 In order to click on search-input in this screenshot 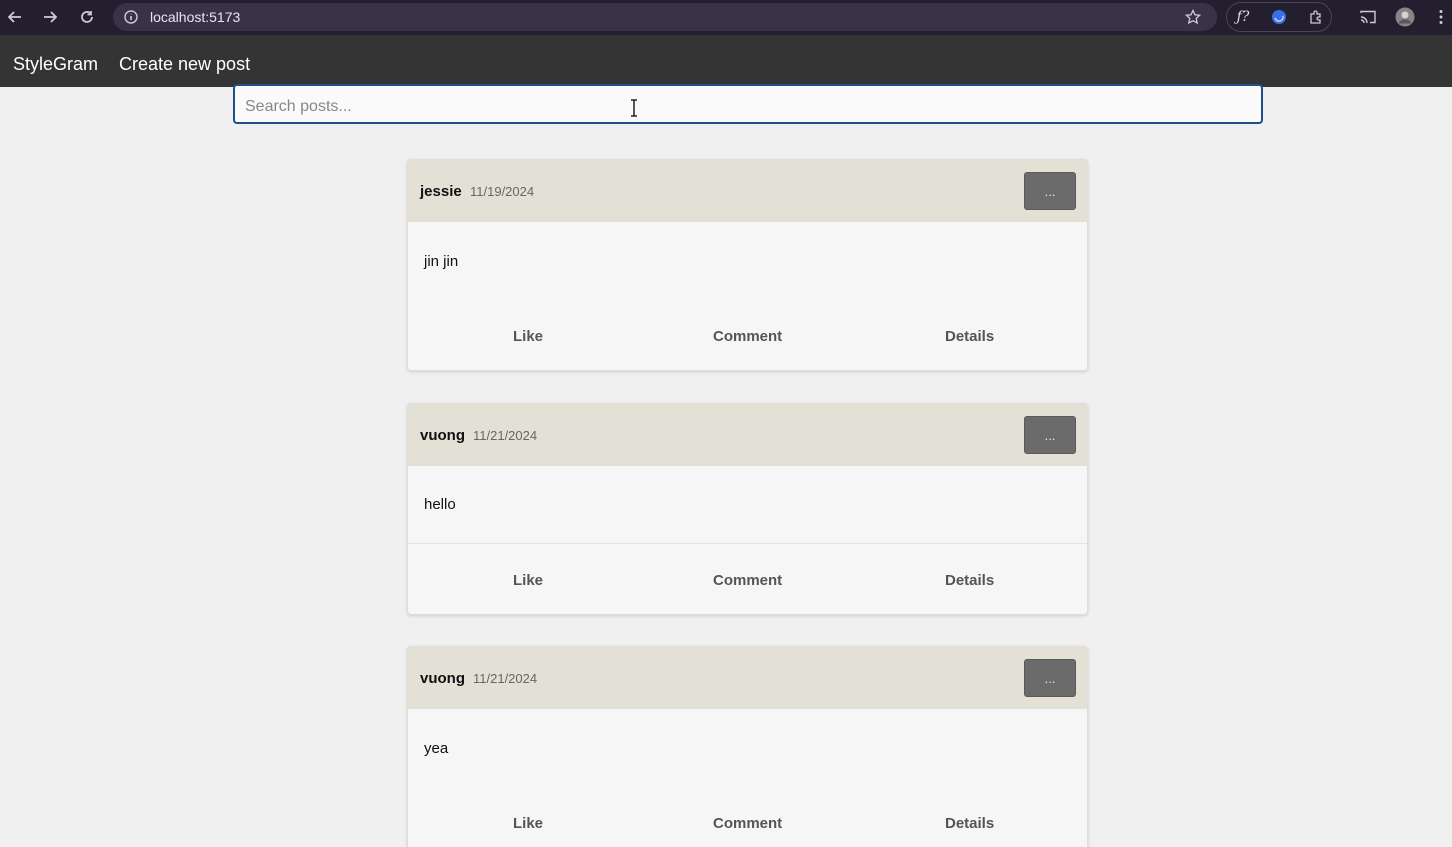, I will do `click(748, 104)`.